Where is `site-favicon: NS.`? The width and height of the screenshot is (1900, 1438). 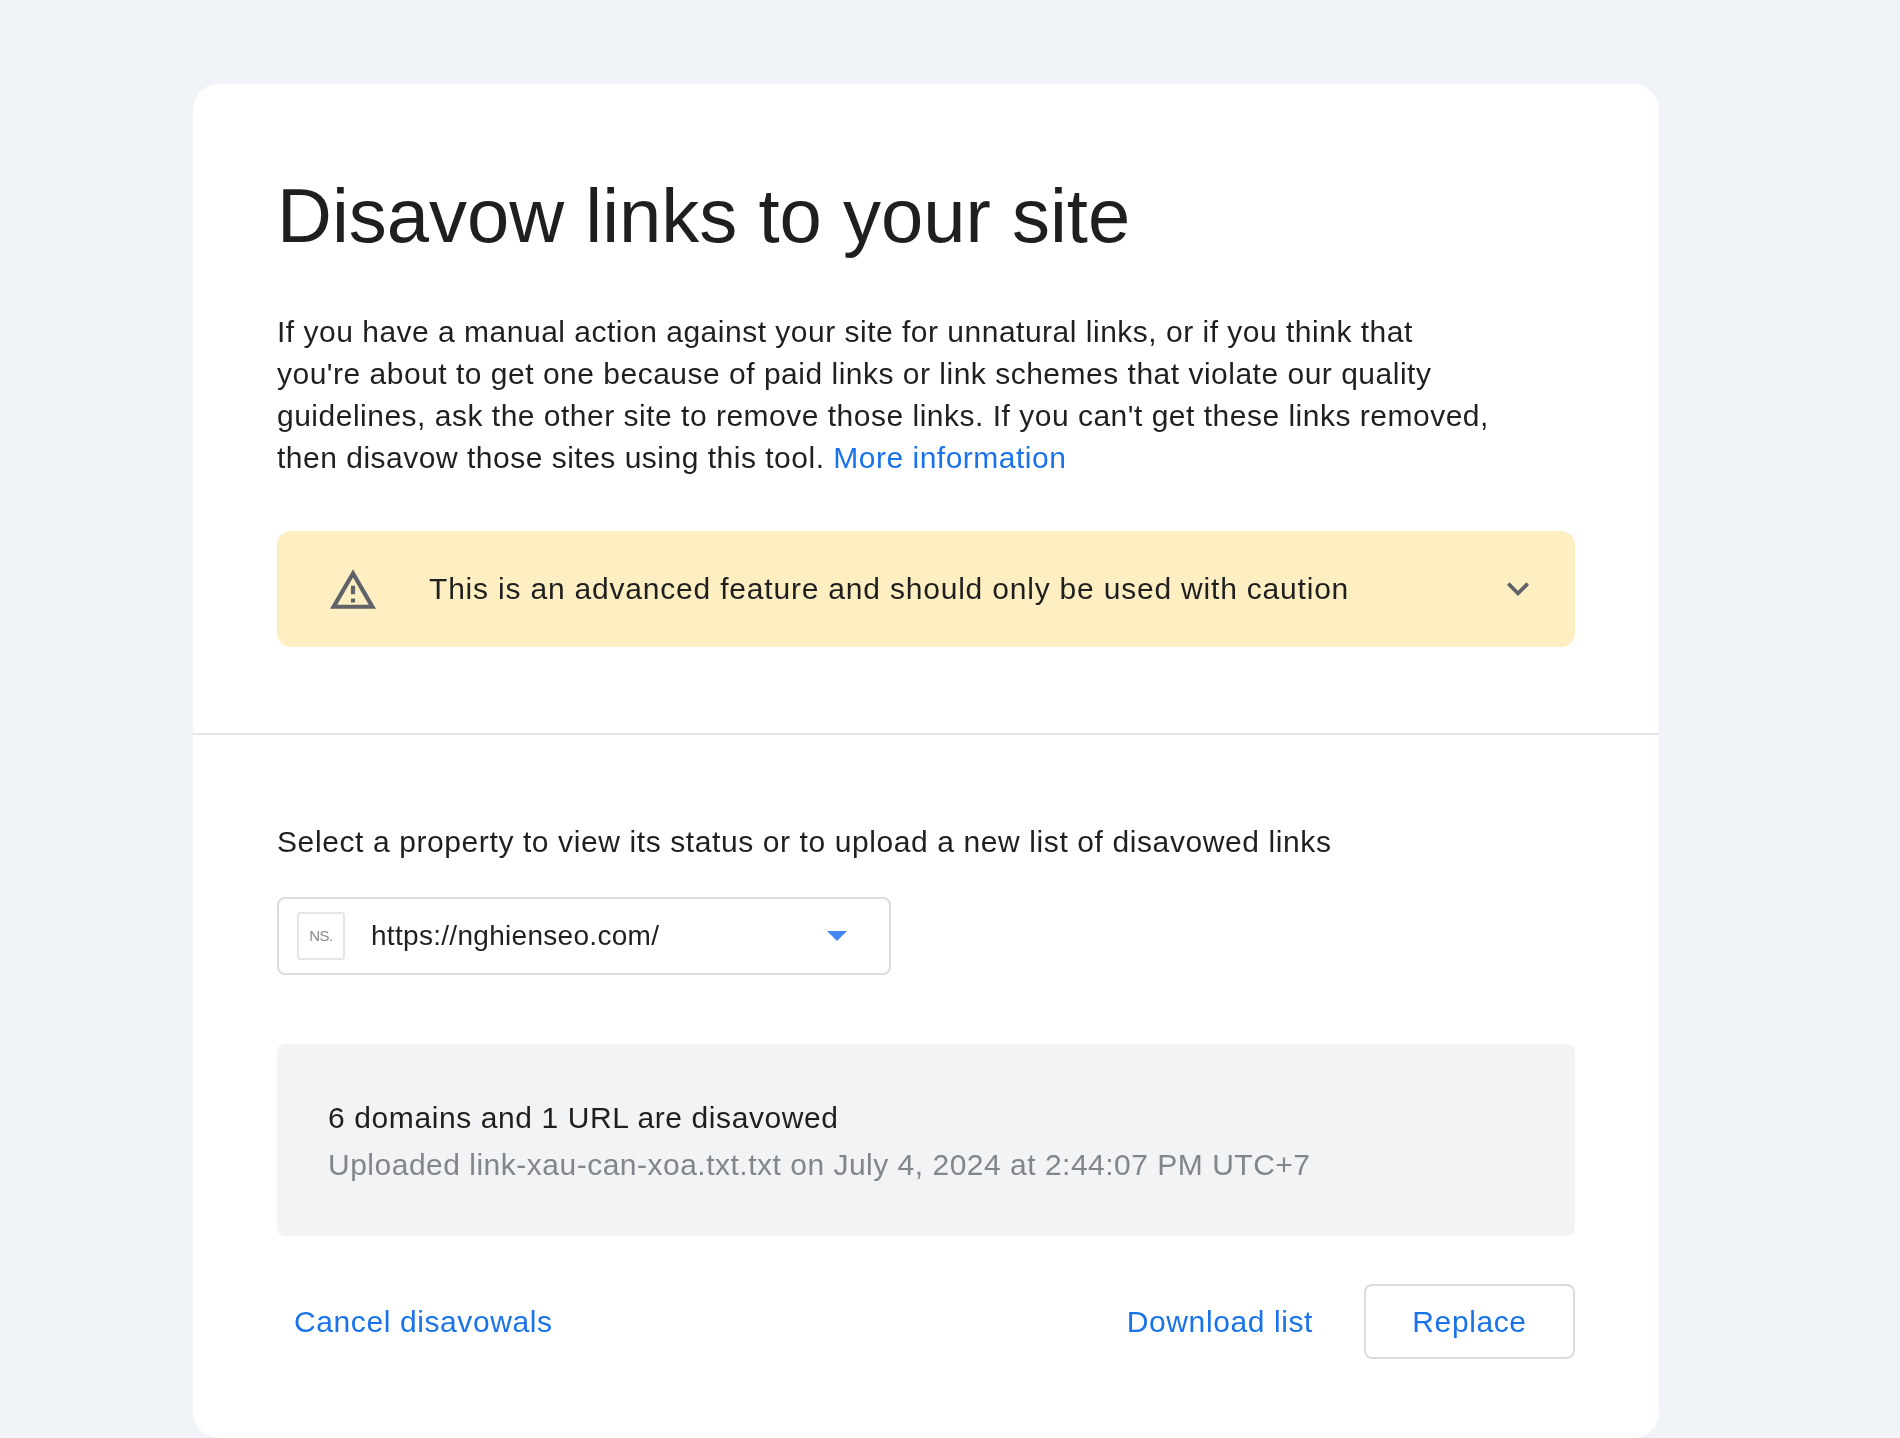 site-favicon: NS. is located at coordinates (321, 936).